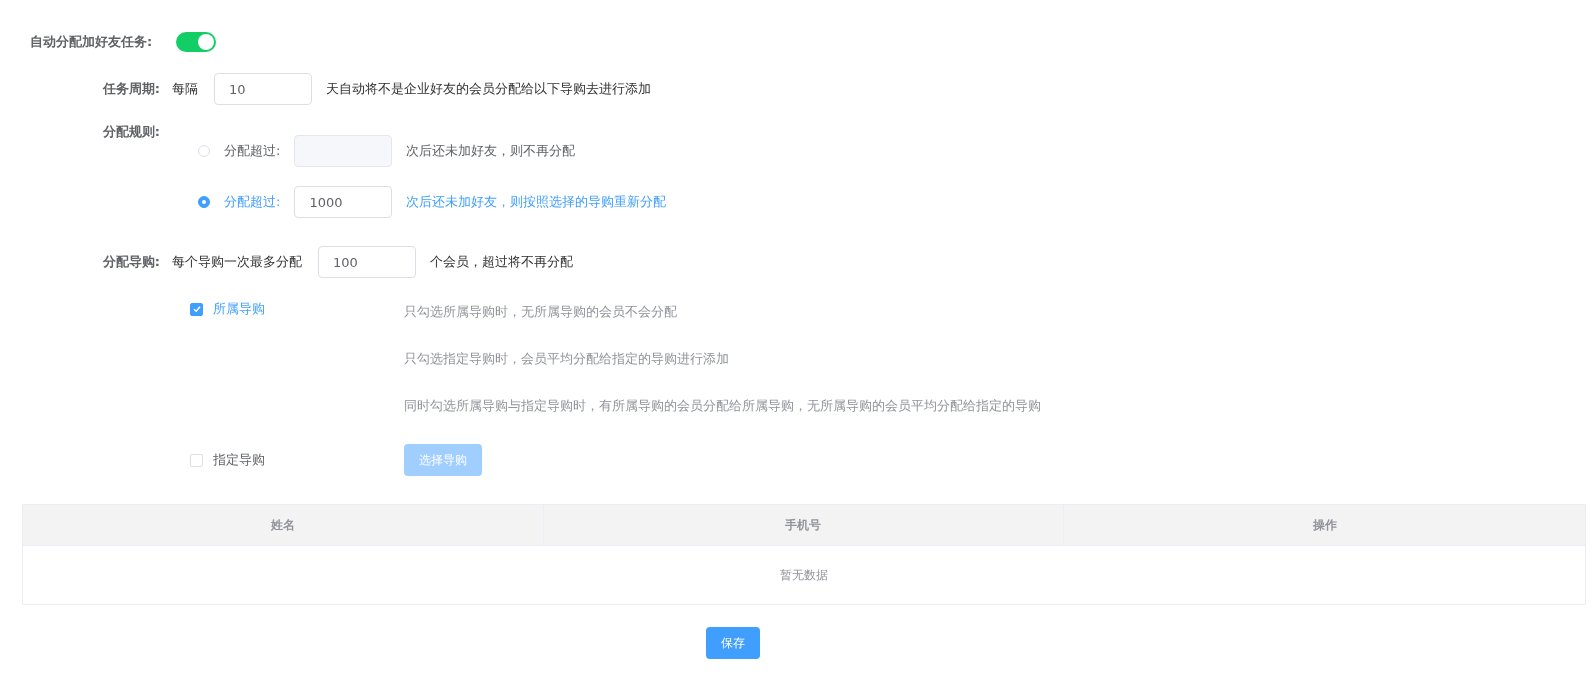 Image resolution: width=1592 pixels, height=689 pixels. What do you see at coordinates (131, 89) in the screenshot?
I see `field-label: 任务周期:` at bounding box center [131, 89].